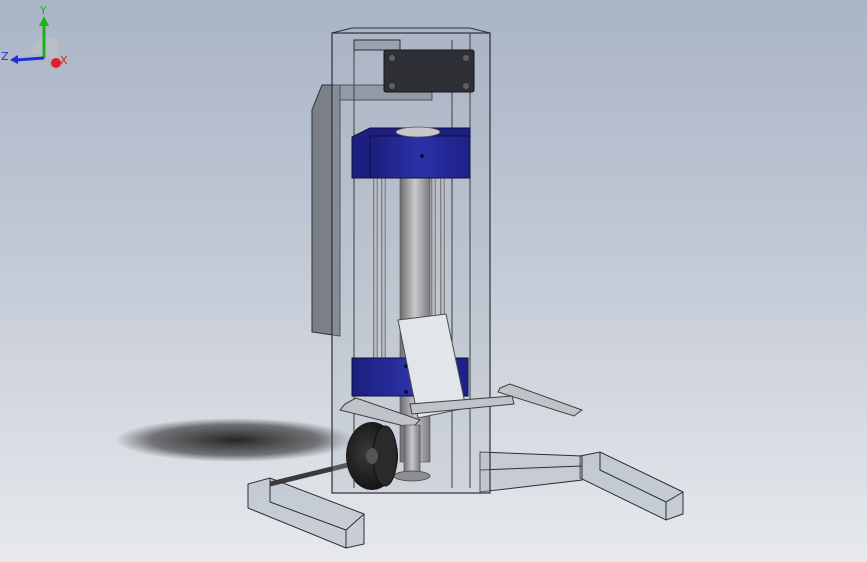 This screenshot has height=562, width=867. Describe the element at coordinates (37, 37) in the screenshot. I see `view-triad: Y Z X` at that location.